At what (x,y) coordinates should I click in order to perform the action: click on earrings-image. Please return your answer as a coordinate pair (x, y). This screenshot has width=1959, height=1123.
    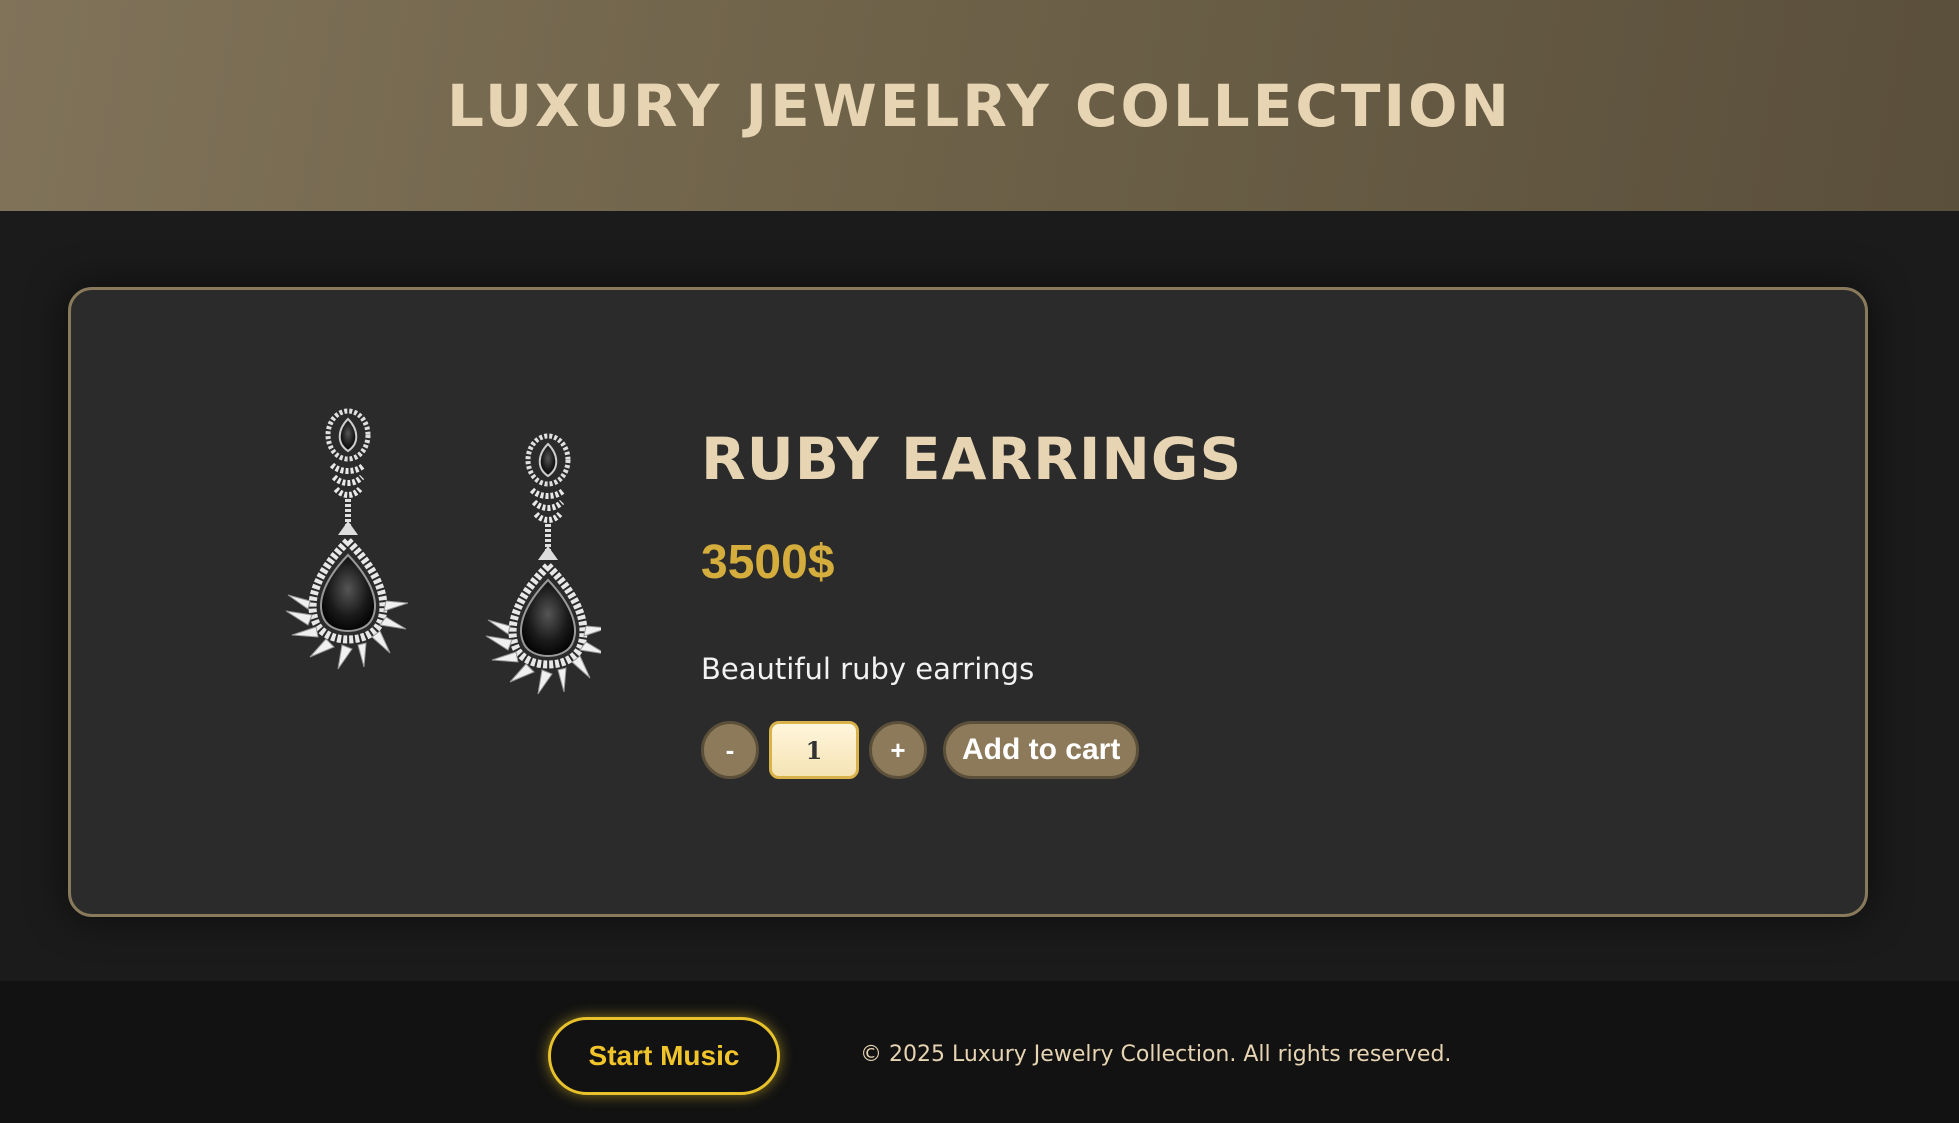
    Looking at the image, I should click on (443, 551).